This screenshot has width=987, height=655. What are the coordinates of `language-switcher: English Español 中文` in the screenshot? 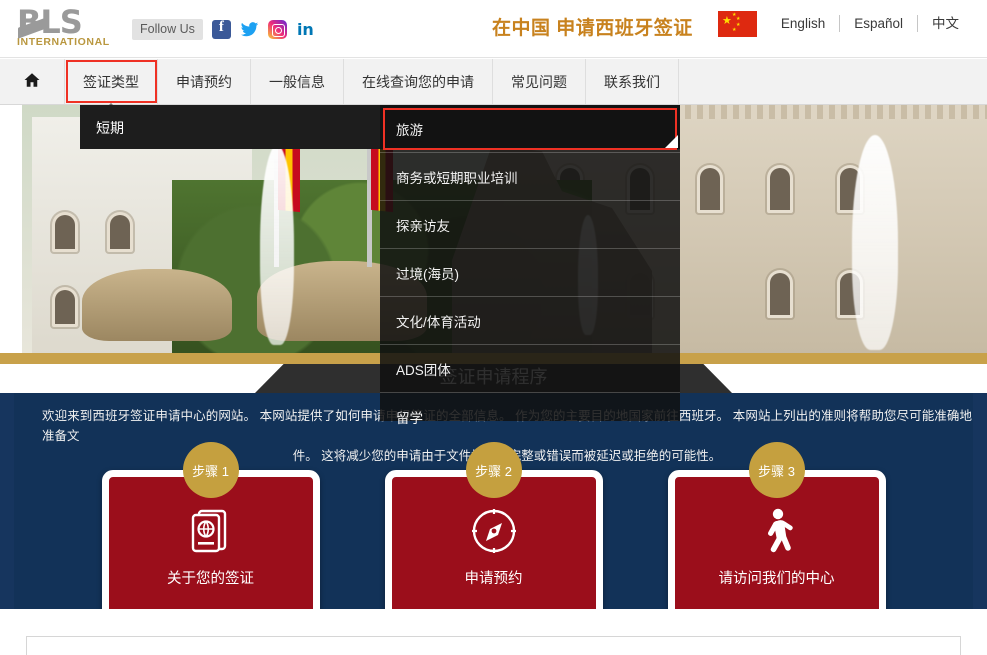 It's located at (870, 23).